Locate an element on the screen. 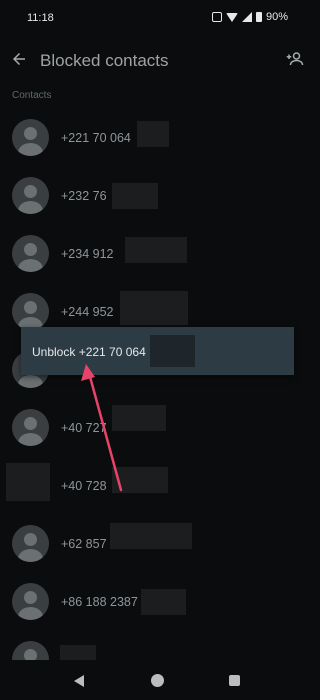 The height and width of the screenshot is (700, 320). page-title: Blocked contacts is located at coordinates (104, 60).